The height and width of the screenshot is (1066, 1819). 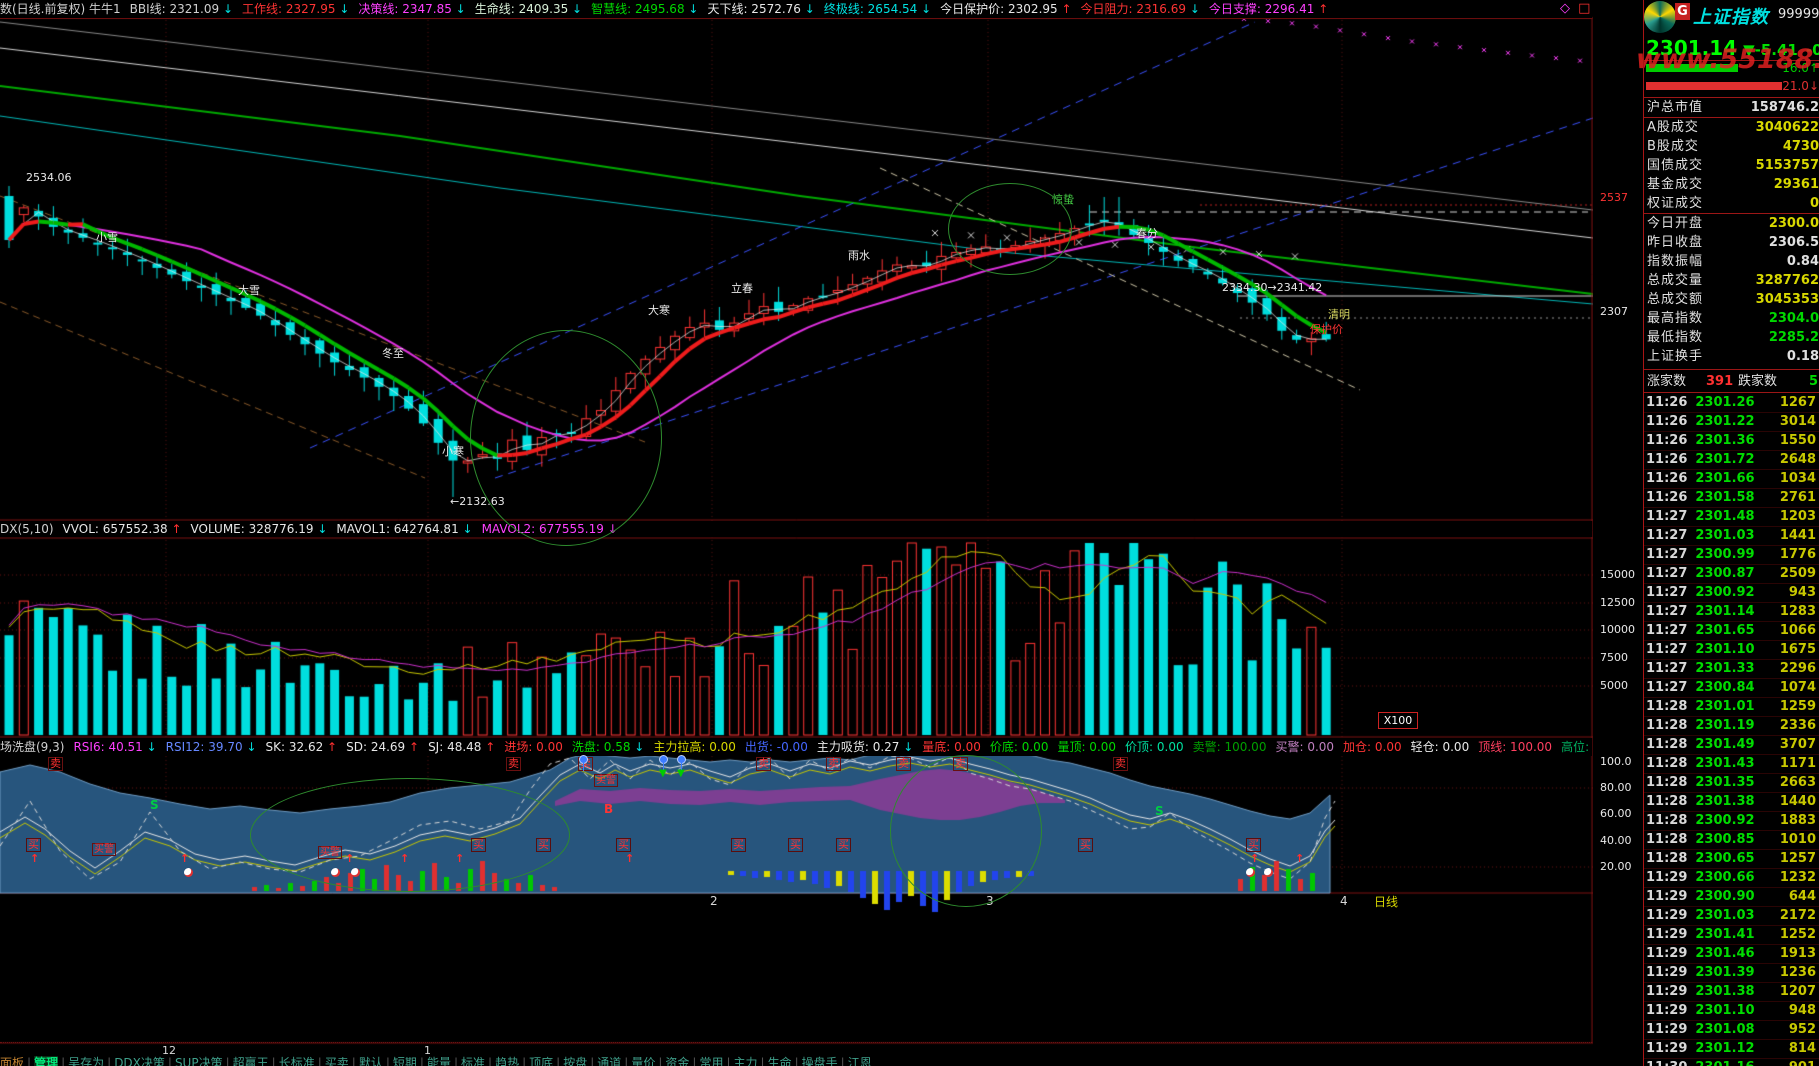 I want to click on signal-ball-icon, so click(x=335, y=872).